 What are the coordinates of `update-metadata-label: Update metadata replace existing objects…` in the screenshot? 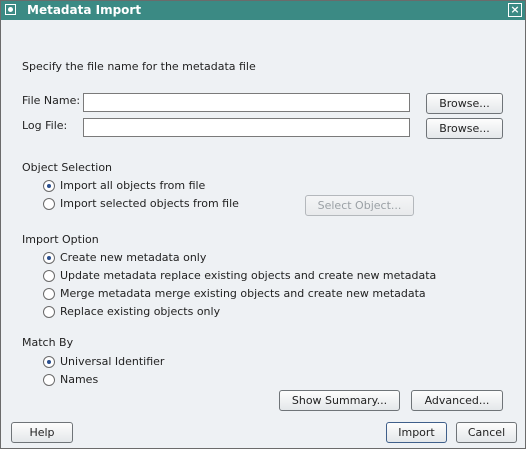 It's located at (248, 275).